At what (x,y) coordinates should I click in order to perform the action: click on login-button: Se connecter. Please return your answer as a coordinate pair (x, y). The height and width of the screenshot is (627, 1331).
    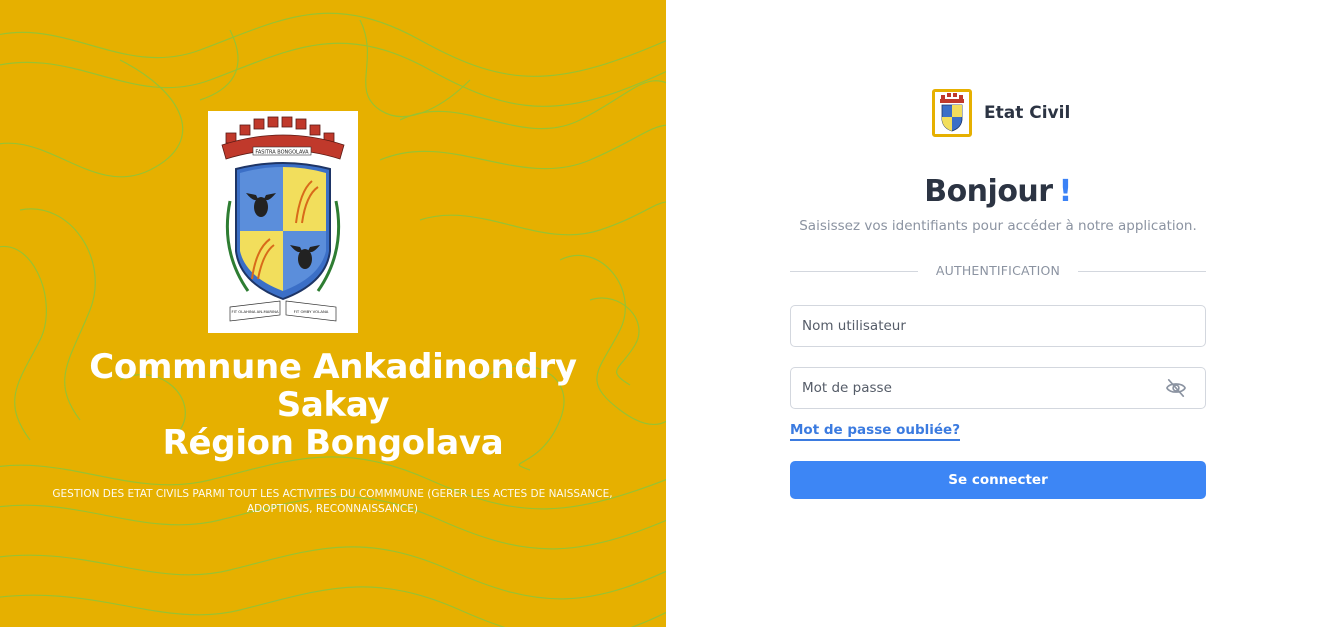
    Looking at the image, I should click on (998, 480).